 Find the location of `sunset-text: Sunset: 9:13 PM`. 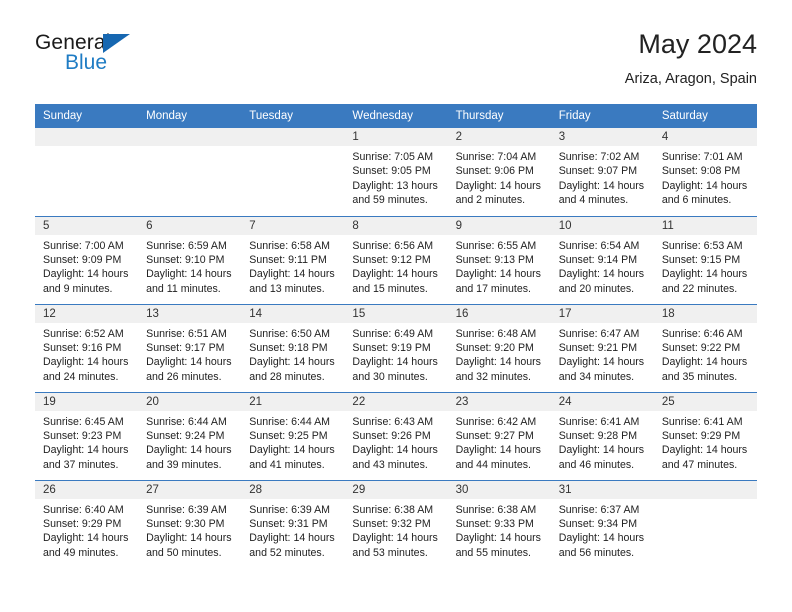

sunset-text: Sunset: 9:13 PM is located at coordinates (494, 259).